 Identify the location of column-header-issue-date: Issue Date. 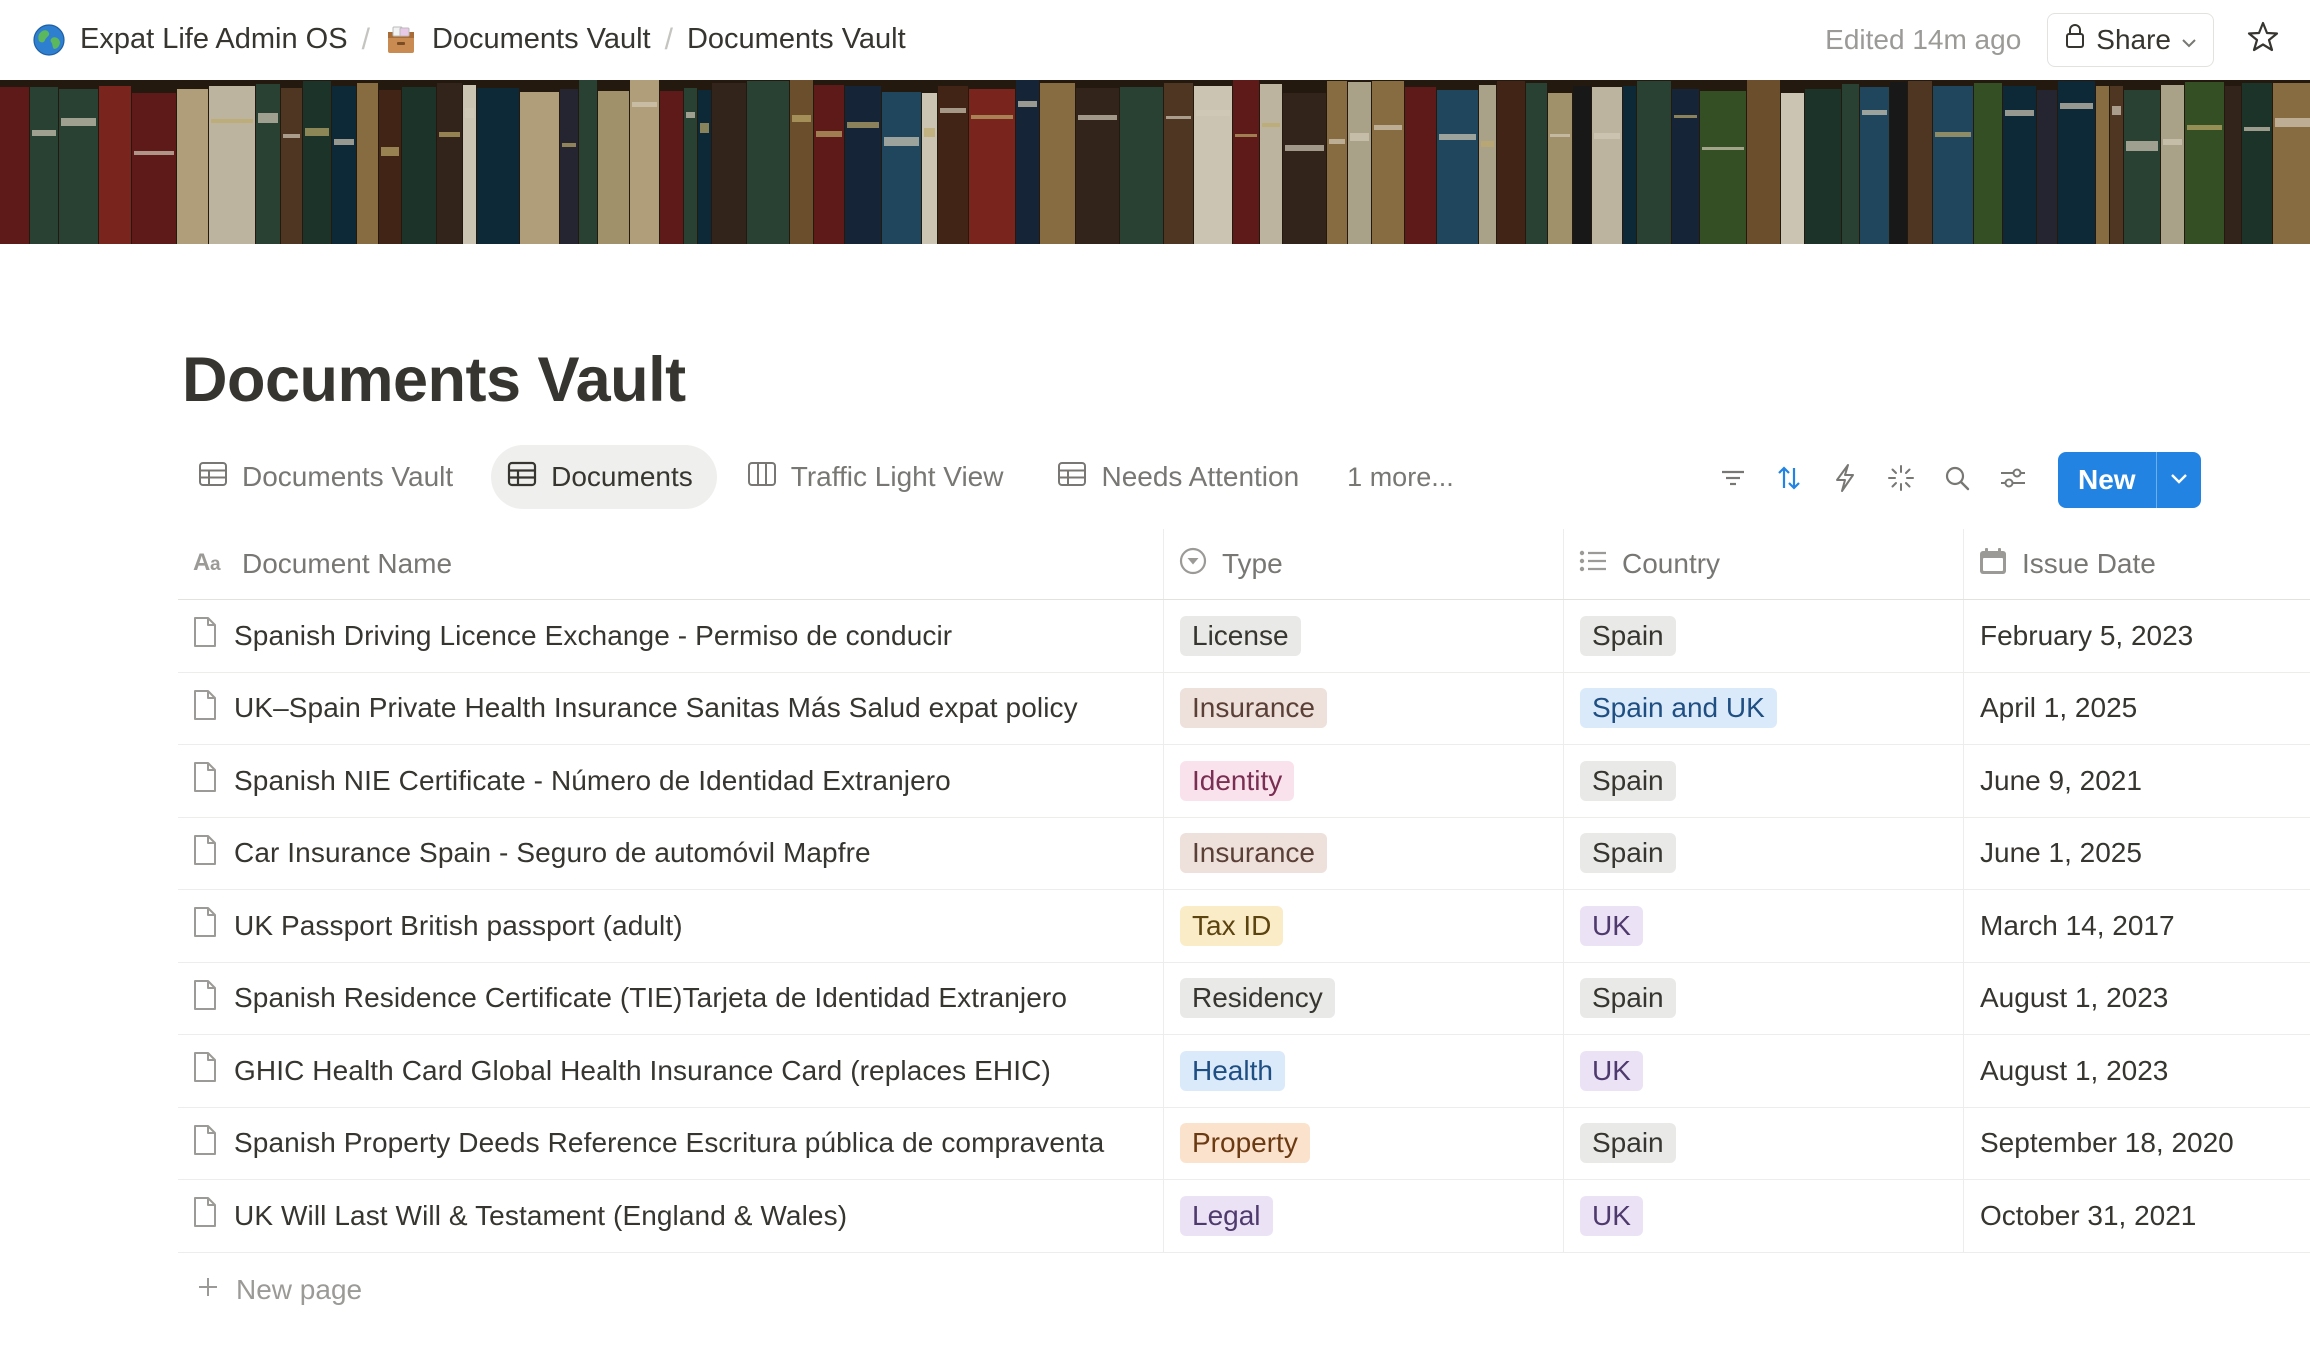
(2136, 564).